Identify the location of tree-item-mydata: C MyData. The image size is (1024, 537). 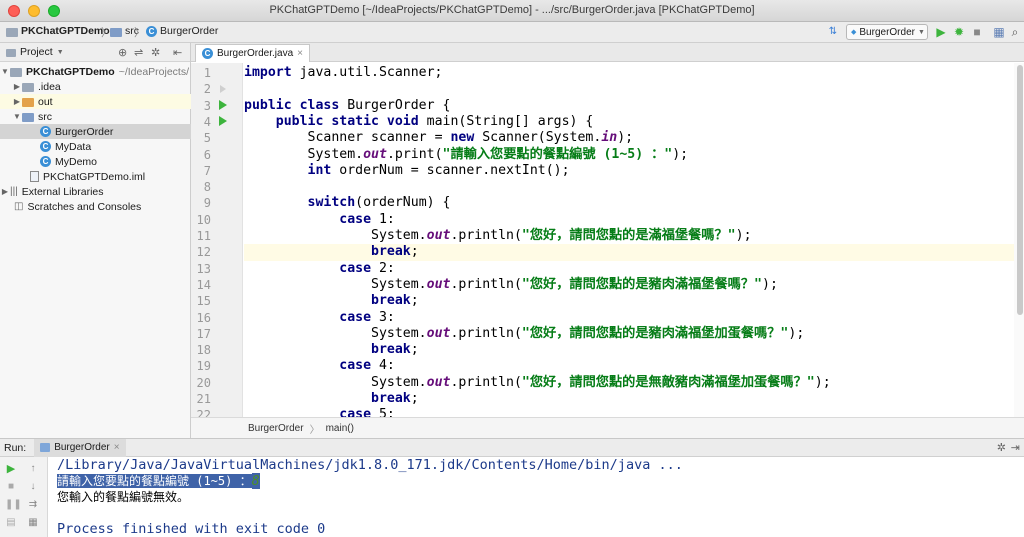
(95, 146).